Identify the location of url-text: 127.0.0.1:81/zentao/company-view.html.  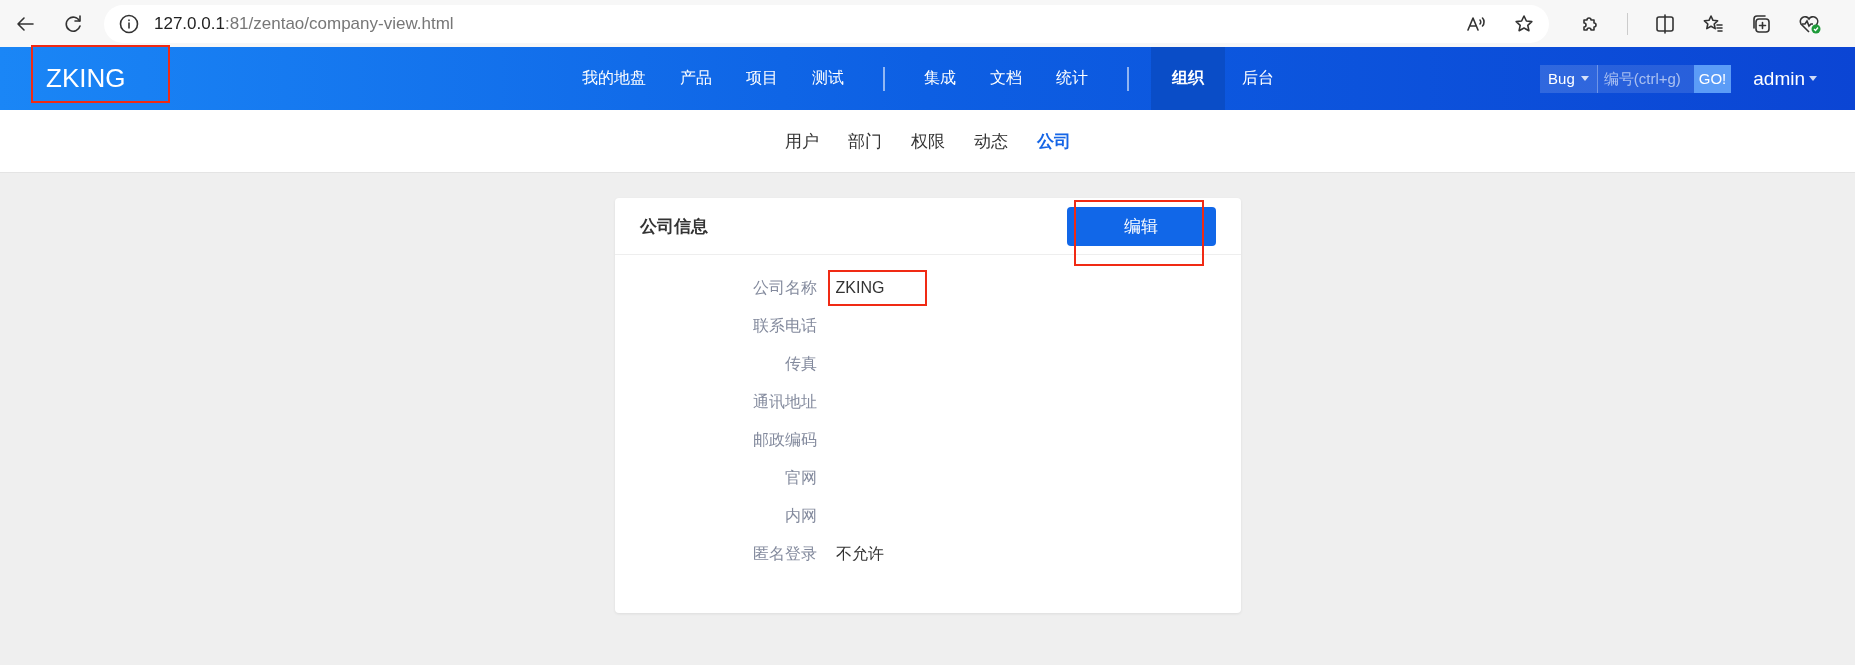
(304, 23).